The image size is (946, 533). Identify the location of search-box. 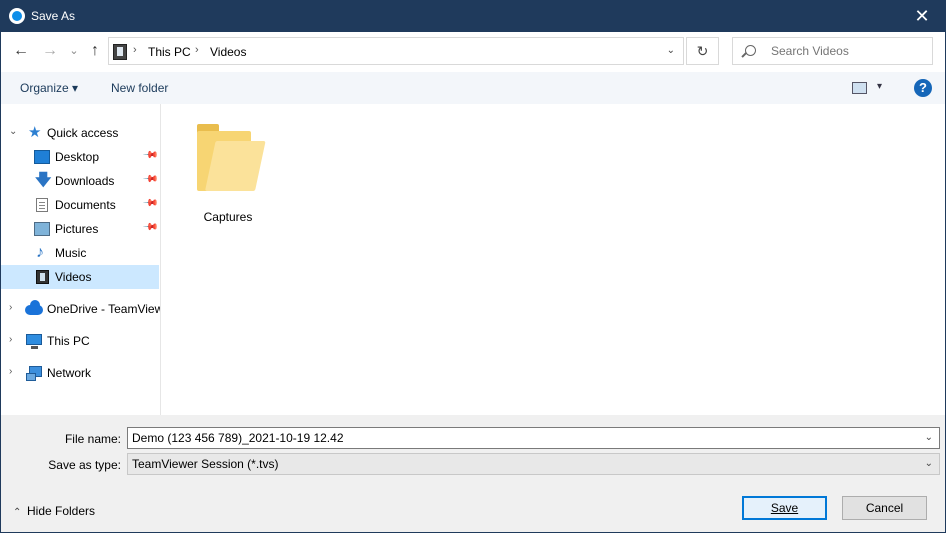
(832, 51).